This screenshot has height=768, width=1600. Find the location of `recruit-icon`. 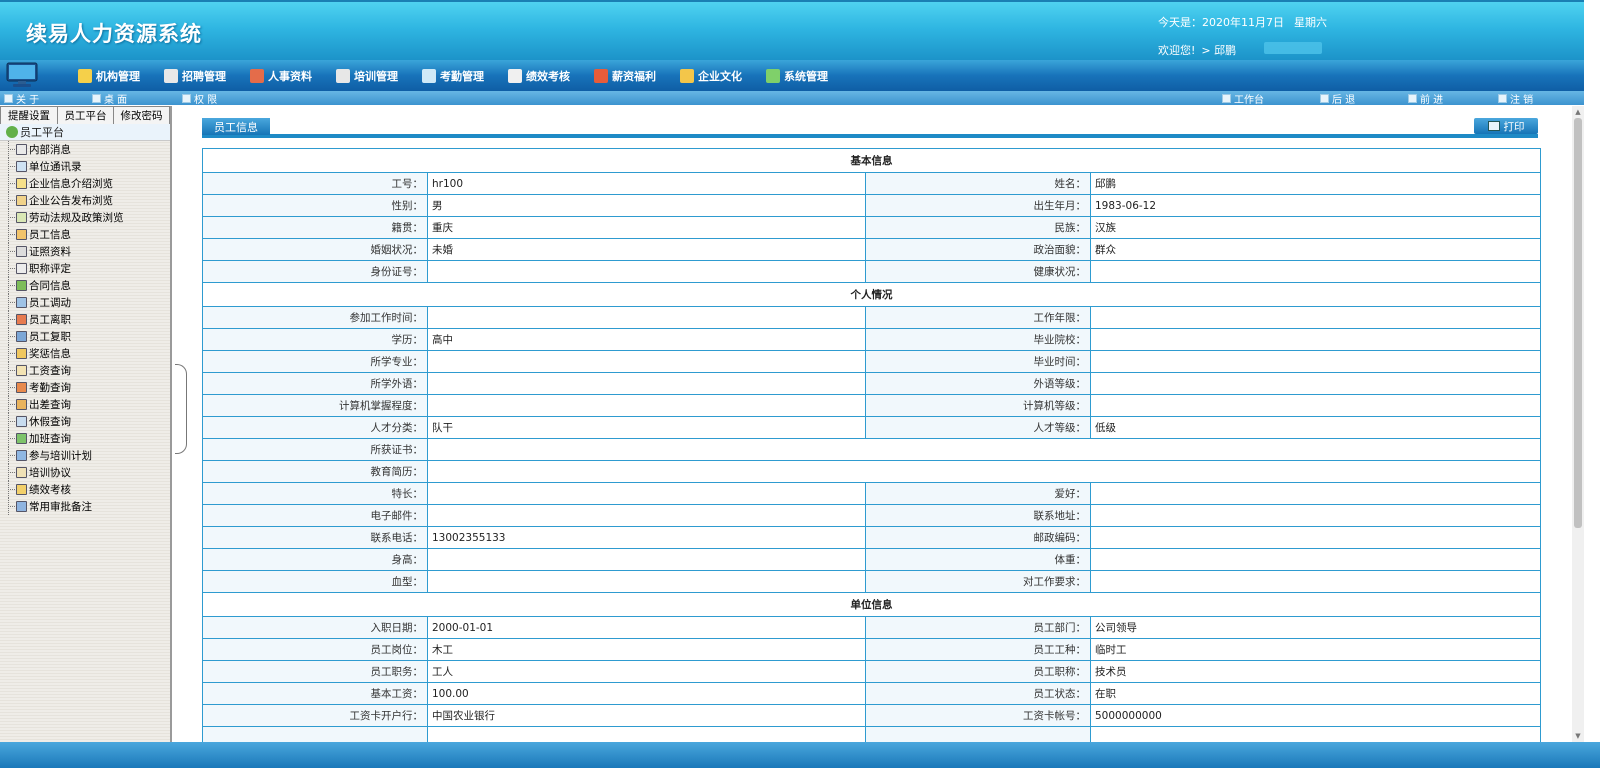

recruit-icon is located at coordinates (171, 76).